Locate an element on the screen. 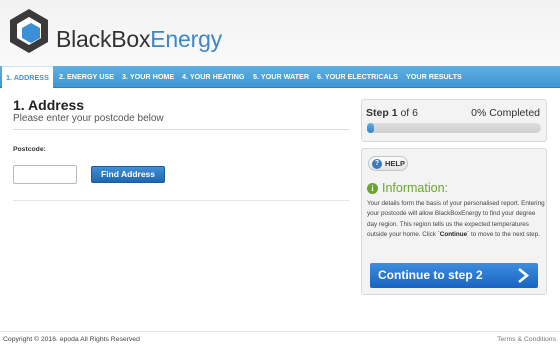 The height and width of the screenshot is (351, 560). info-title: Information: is located at coordinates (415, 188).